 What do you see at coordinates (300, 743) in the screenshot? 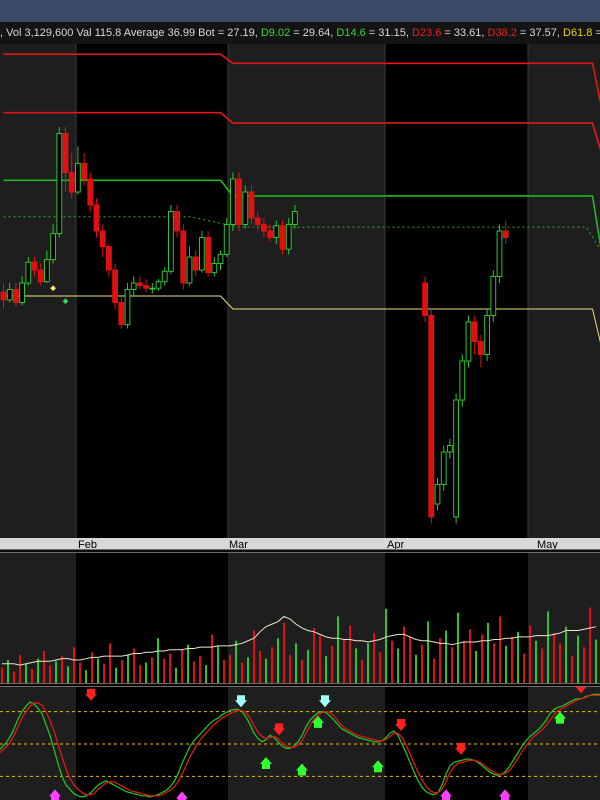
I see `oscillator-chart` at bounding box center [300, 743].